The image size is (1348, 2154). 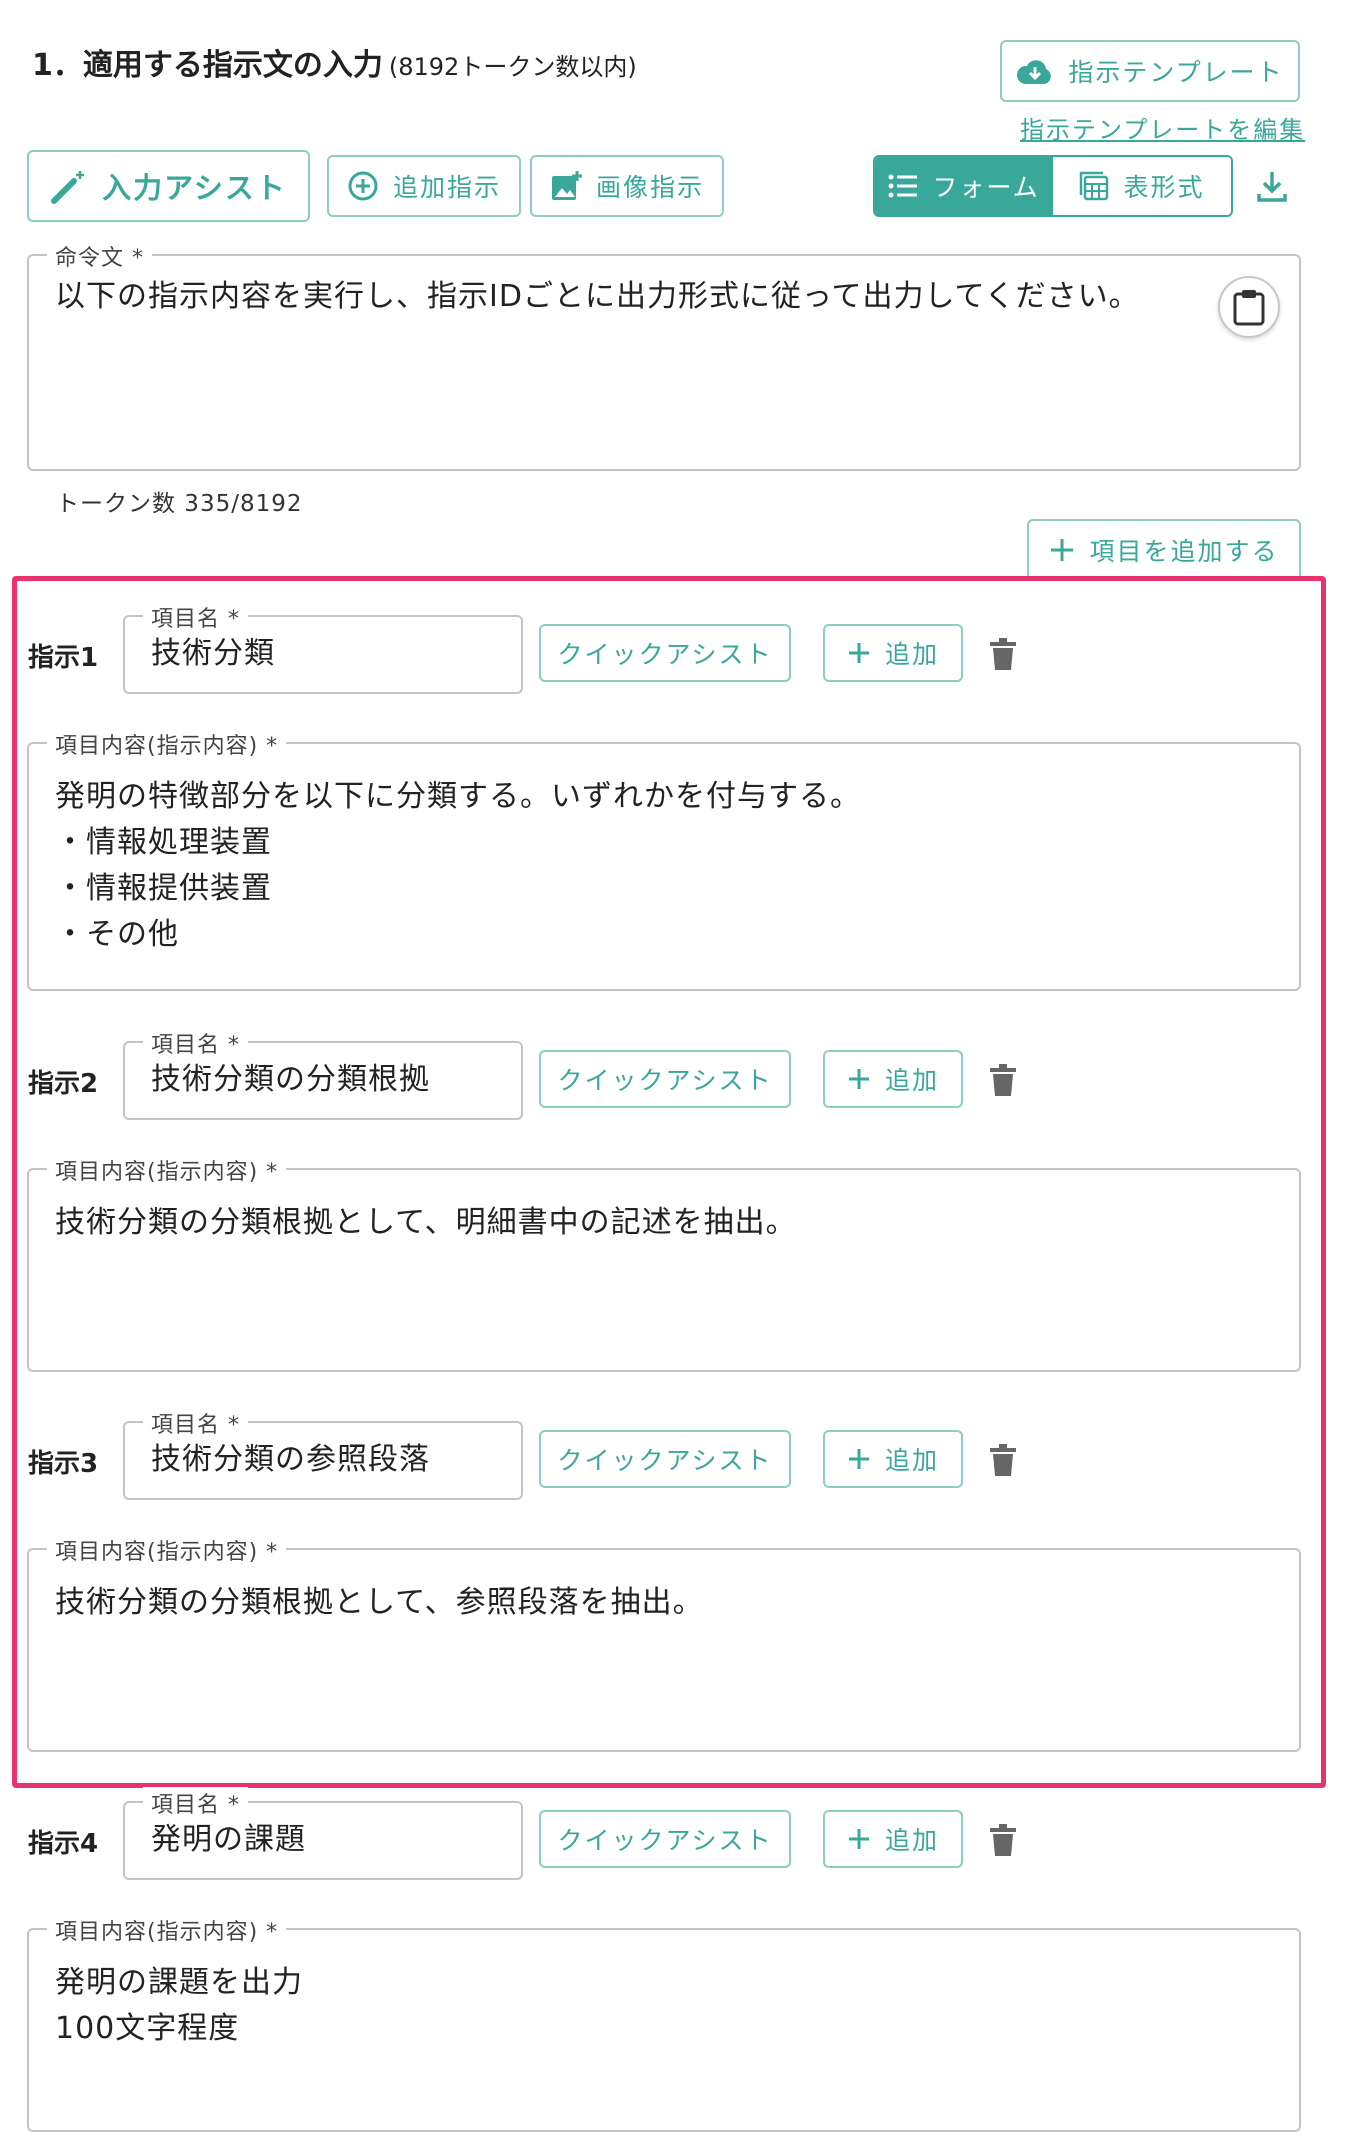 What do you see at coordinates (179, 2005) in the screenshot?
I see `item-content-value: 発明の課題を出力 100文字程度` at bounding box center [179, 2005].